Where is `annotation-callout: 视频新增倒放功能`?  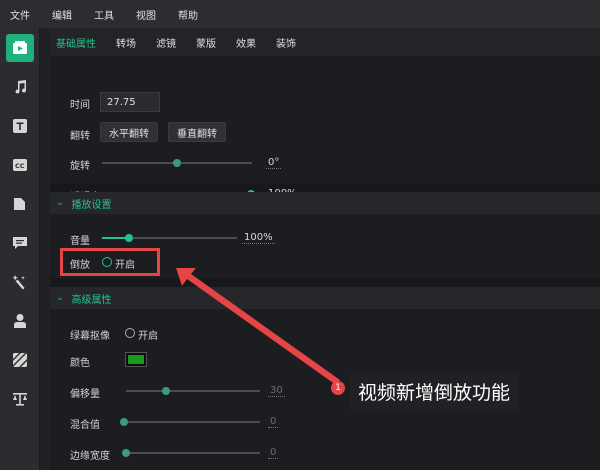
annotation-callout: 视频新增倒放功能 is located at coordinates (434, 391).